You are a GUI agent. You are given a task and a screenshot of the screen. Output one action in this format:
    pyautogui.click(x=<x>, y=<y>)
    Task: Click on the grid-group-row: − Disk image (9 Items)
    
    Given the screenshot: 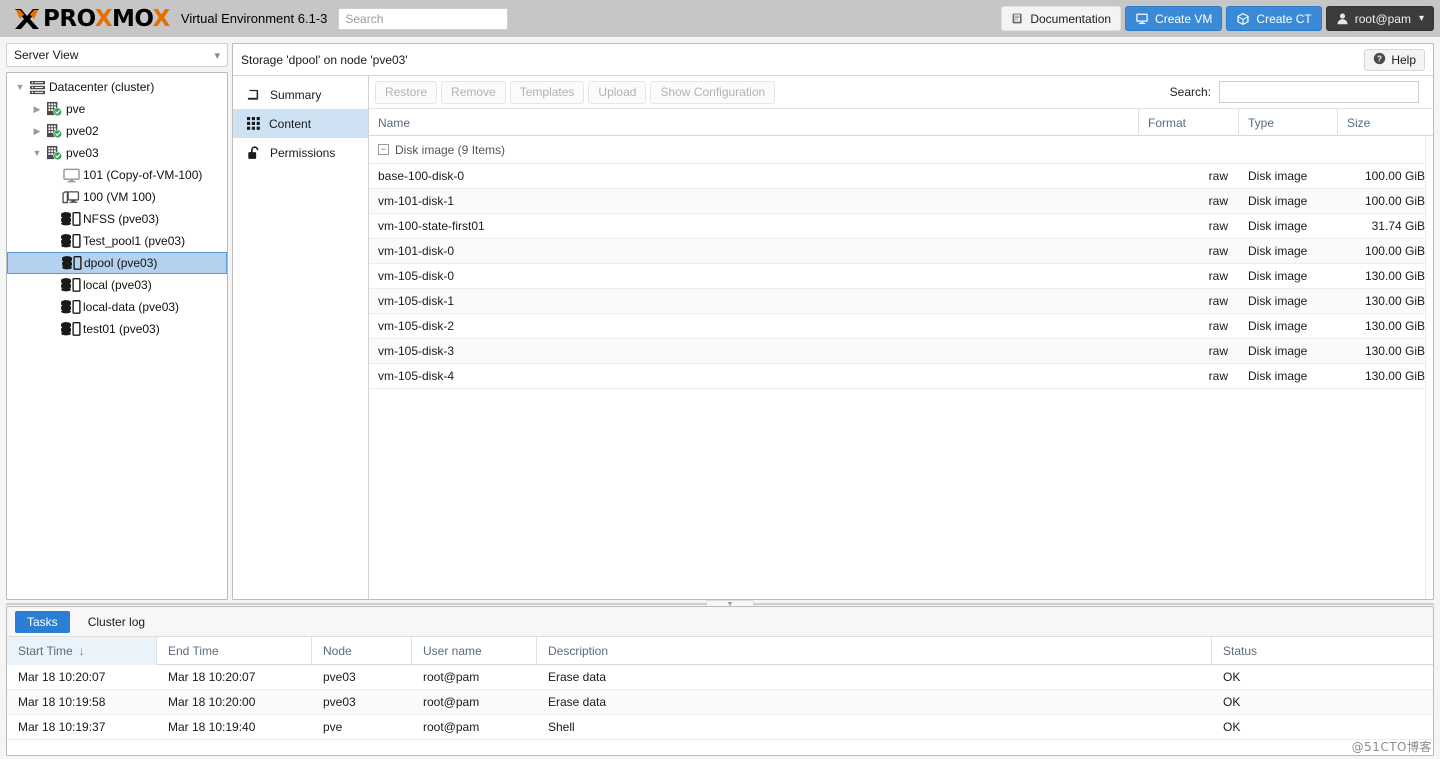 What is the action you would take?
    pyautogui.click(x=901, y=150)
    